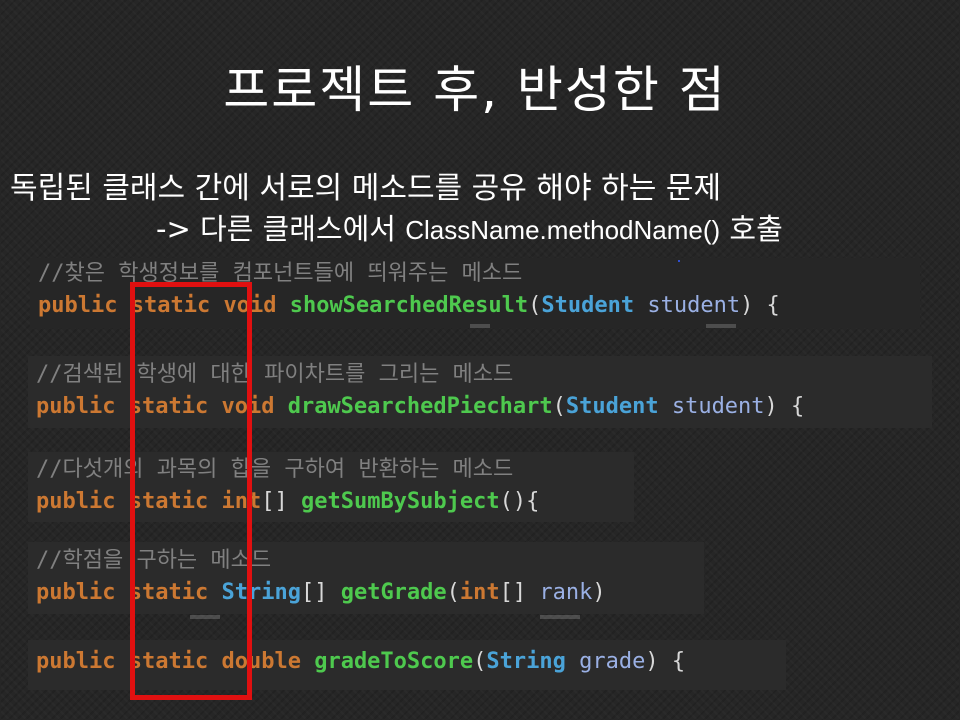 The width and height of the screenshot is (960, 720). I want to click on param-type: String, so click(526, 661).